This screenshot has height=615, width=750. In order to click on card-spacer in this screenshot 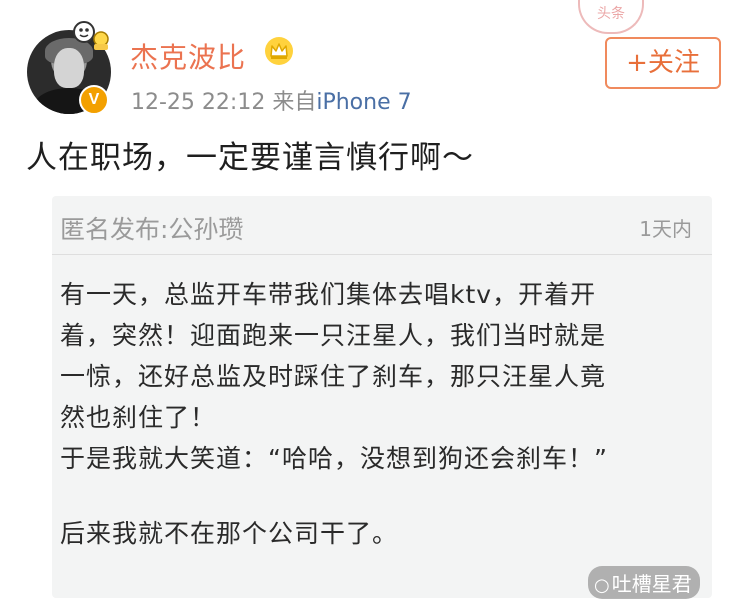, I will do `click(385, 496)`.